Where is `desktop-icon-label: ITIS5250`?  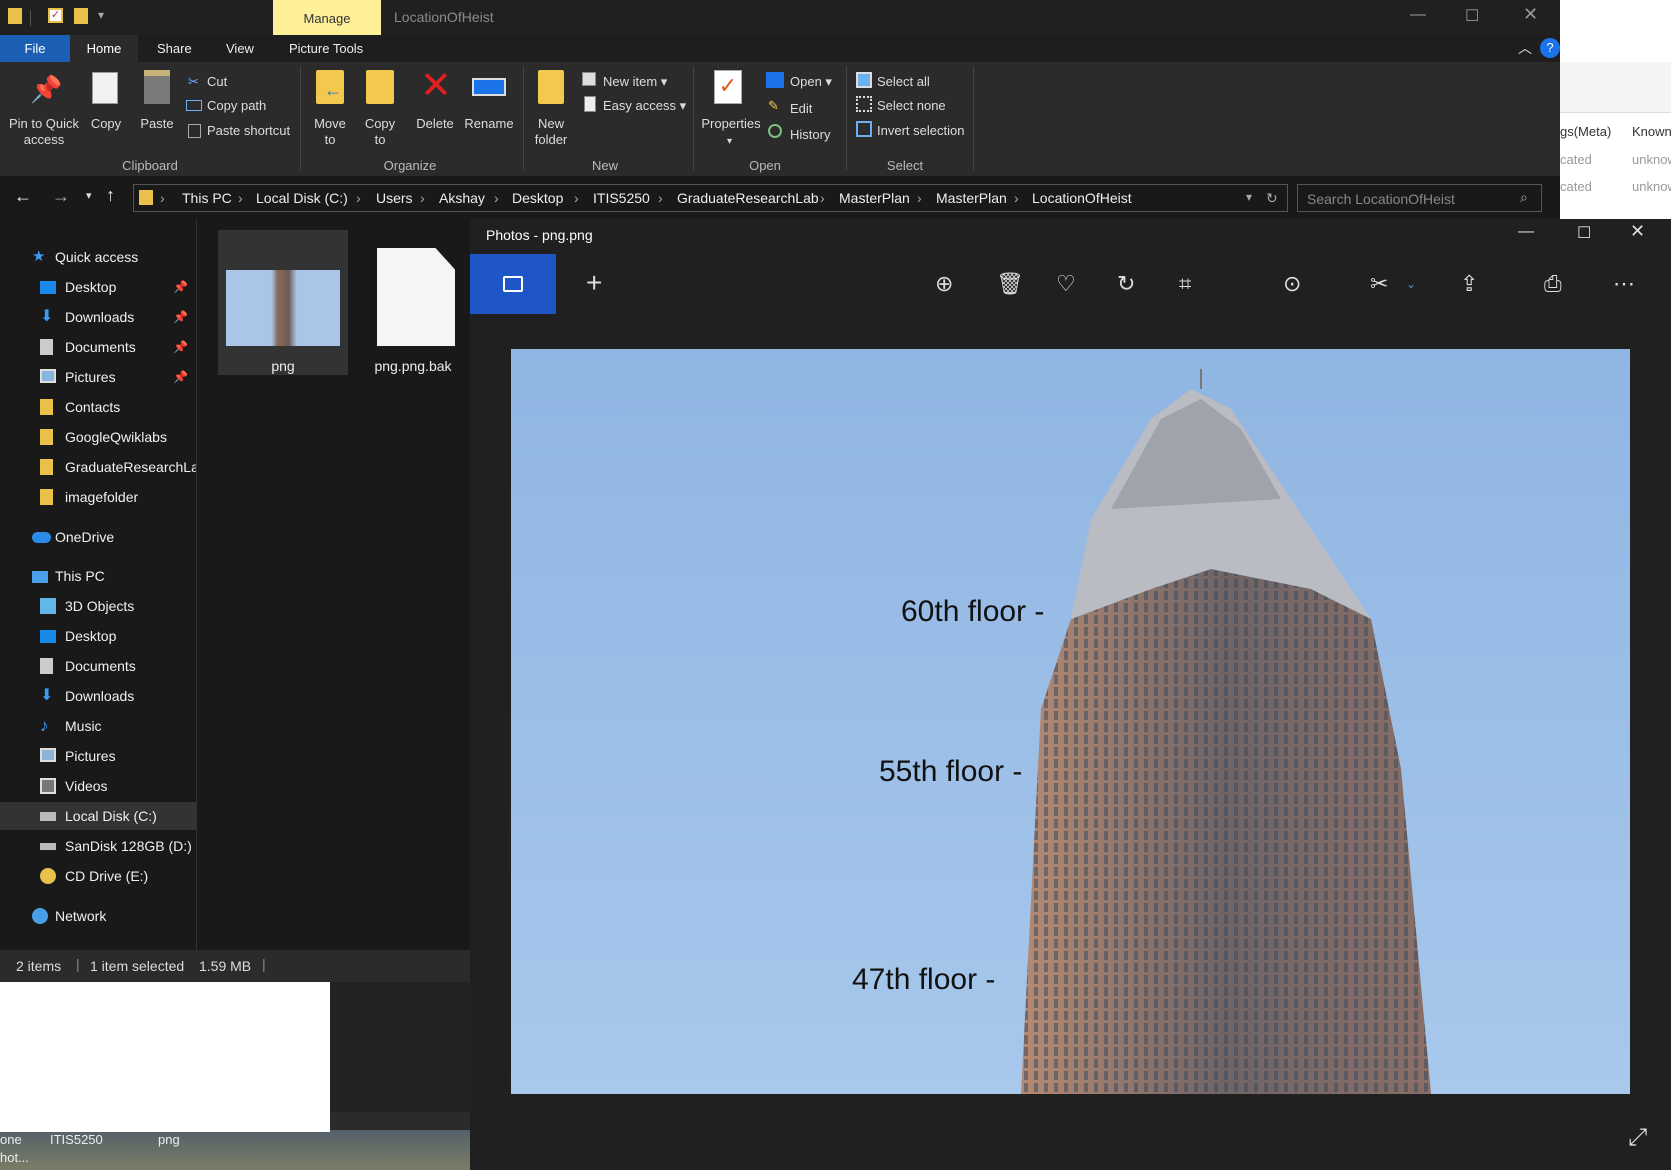 desktop-icon-label: ITIS5250 is located at coordinates (76, 1139).